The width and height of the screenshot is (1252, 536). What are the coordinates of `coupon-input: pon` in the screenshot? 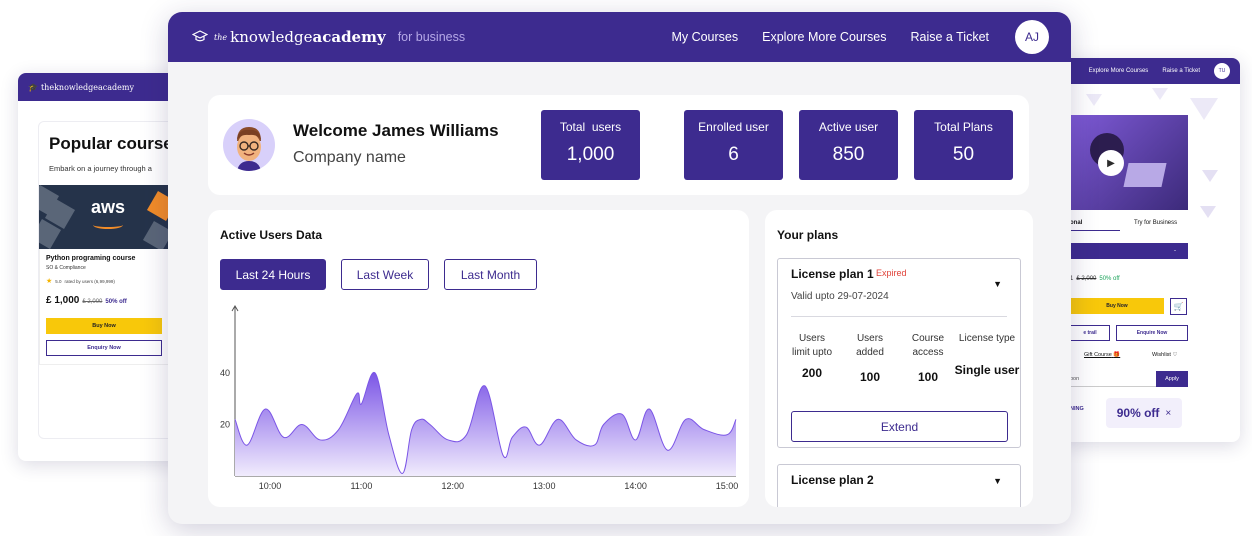 It's located at (1113, 379).